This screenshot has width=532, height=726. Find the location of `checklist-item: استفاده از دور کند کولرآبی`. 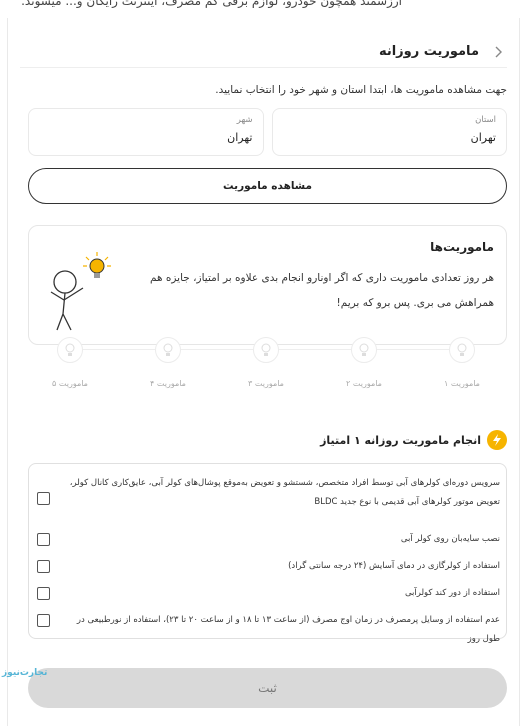

checklist-item: استفاده از دور کند کولرآبی is located at coordinates (452, 593).